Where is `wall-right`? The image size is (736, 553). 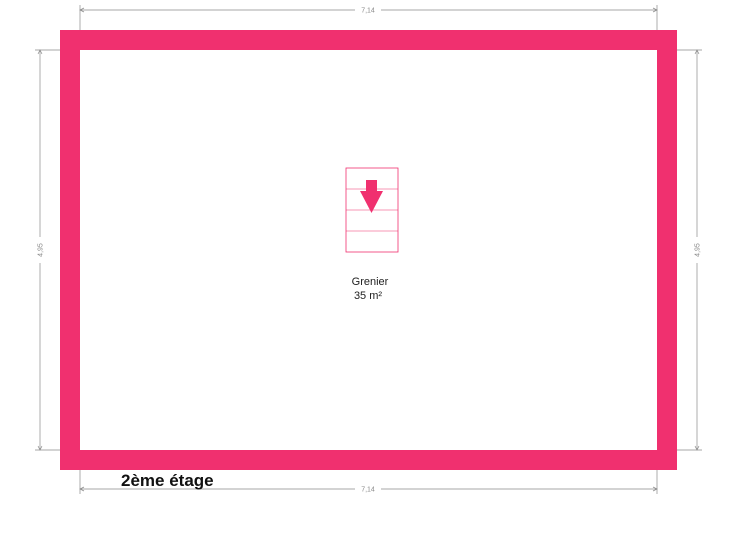 wall-right is located at coordinates (667, 250).